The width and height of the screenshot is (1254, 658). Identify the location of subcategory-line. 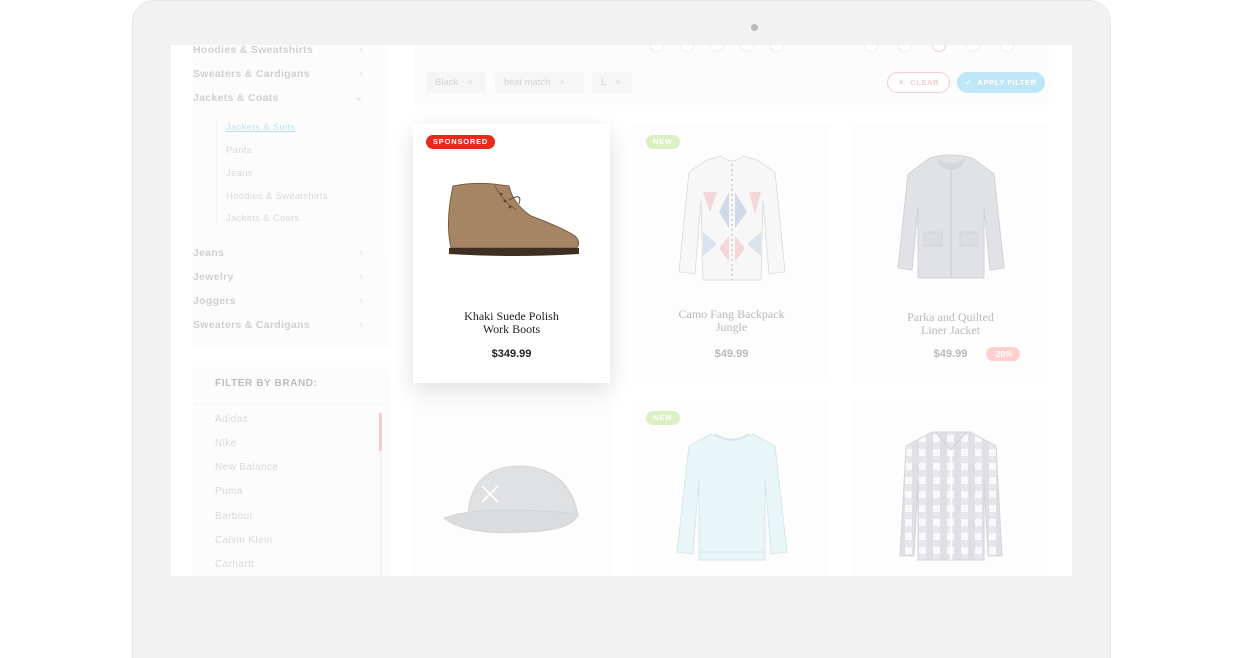
(216, 171).